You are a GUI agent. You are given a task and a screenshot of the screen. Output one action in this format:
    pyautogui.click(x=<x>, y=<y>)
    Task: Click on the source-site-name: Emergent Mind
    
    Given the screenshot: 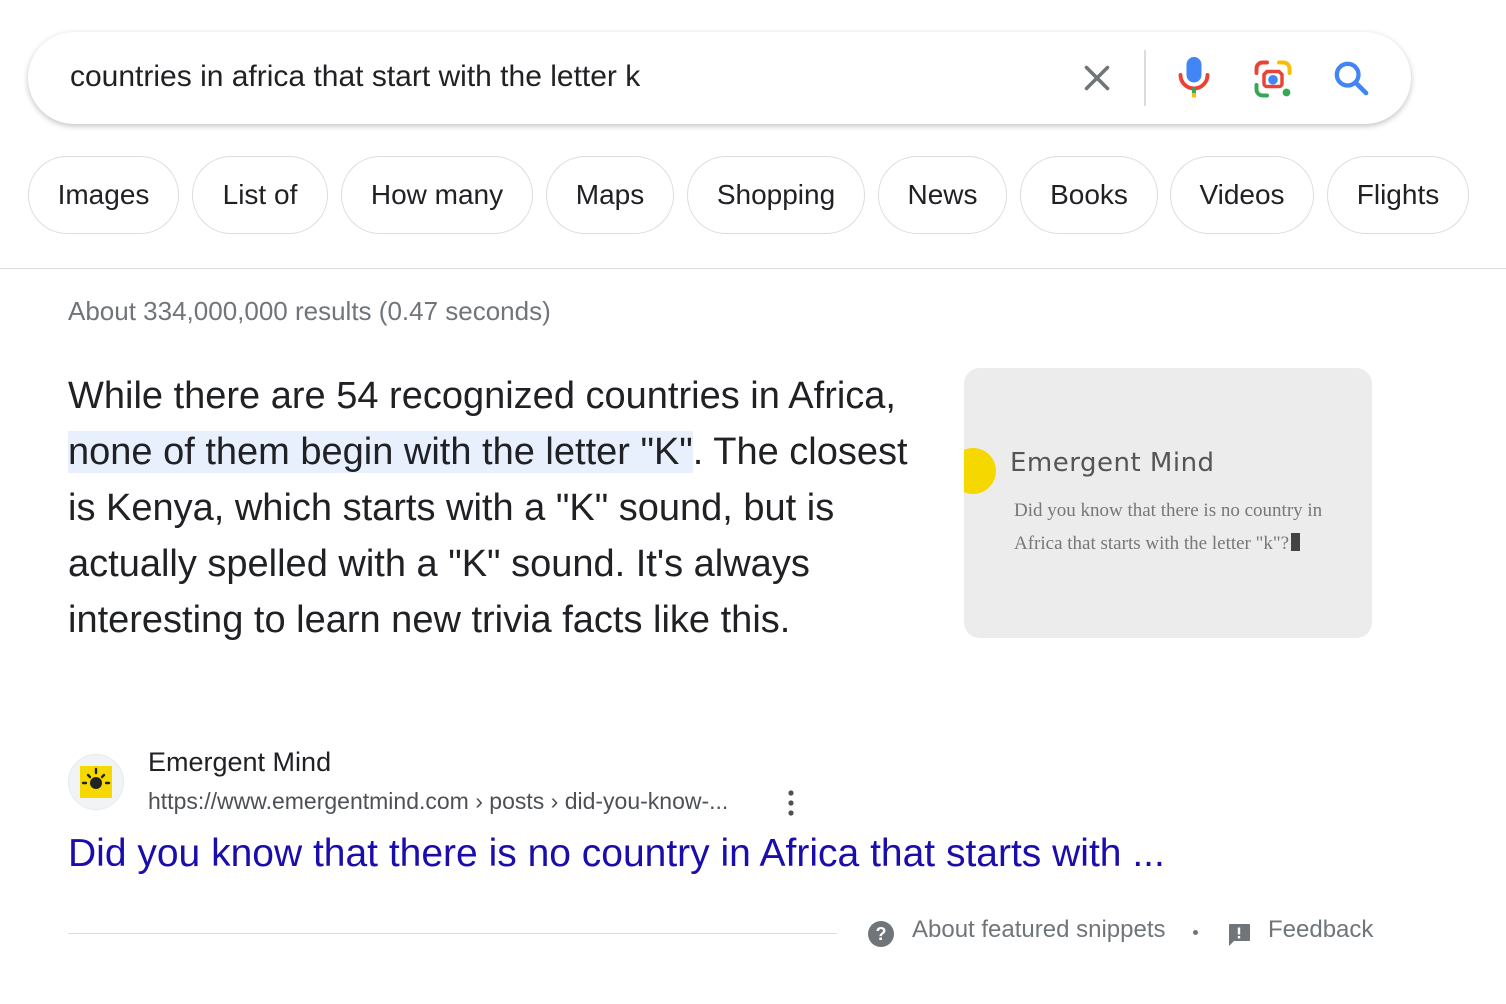 What is the action you would take?
    pyautogui.click(x=239, y=762)
    